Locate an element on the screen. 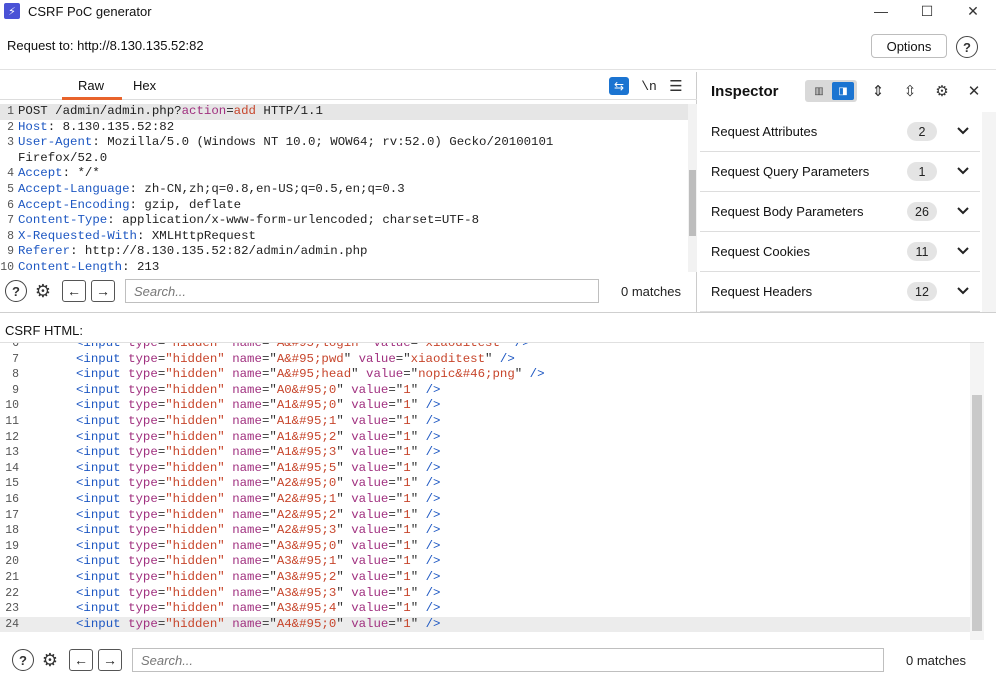 This screenshot has width=996, height=673. line-number: 14 is located at coordinates (12, 468).